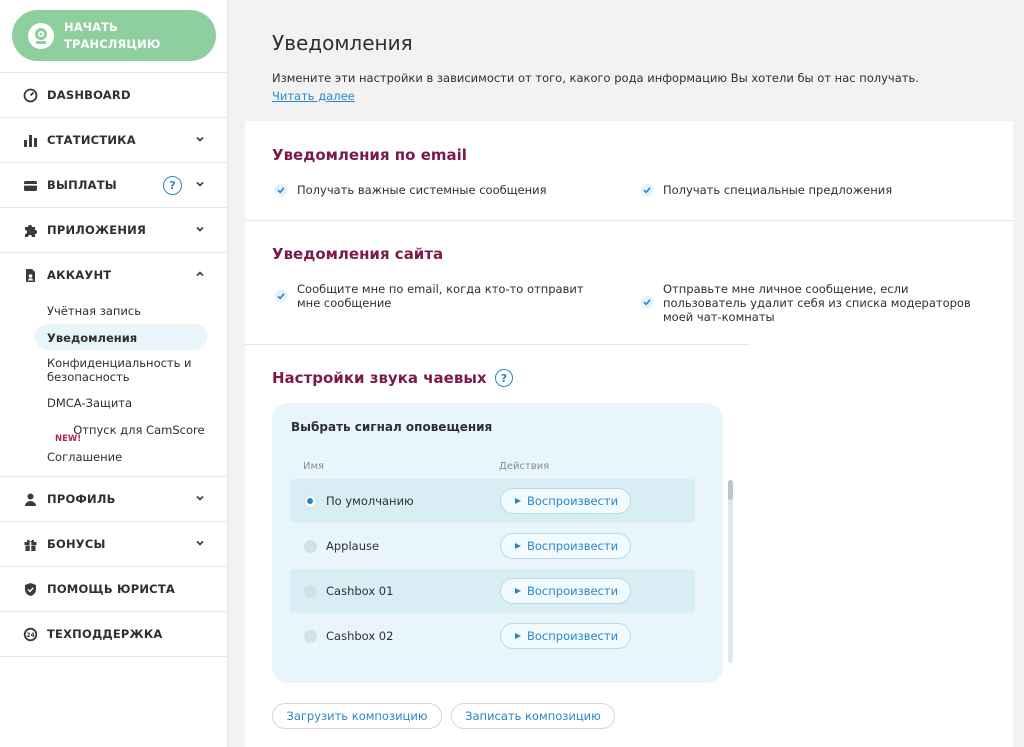 This screenshot has width=1024, height=747. Describe the element at coordinates (30, 230) in the screenshot. I see `puzzle-icon` at that location.